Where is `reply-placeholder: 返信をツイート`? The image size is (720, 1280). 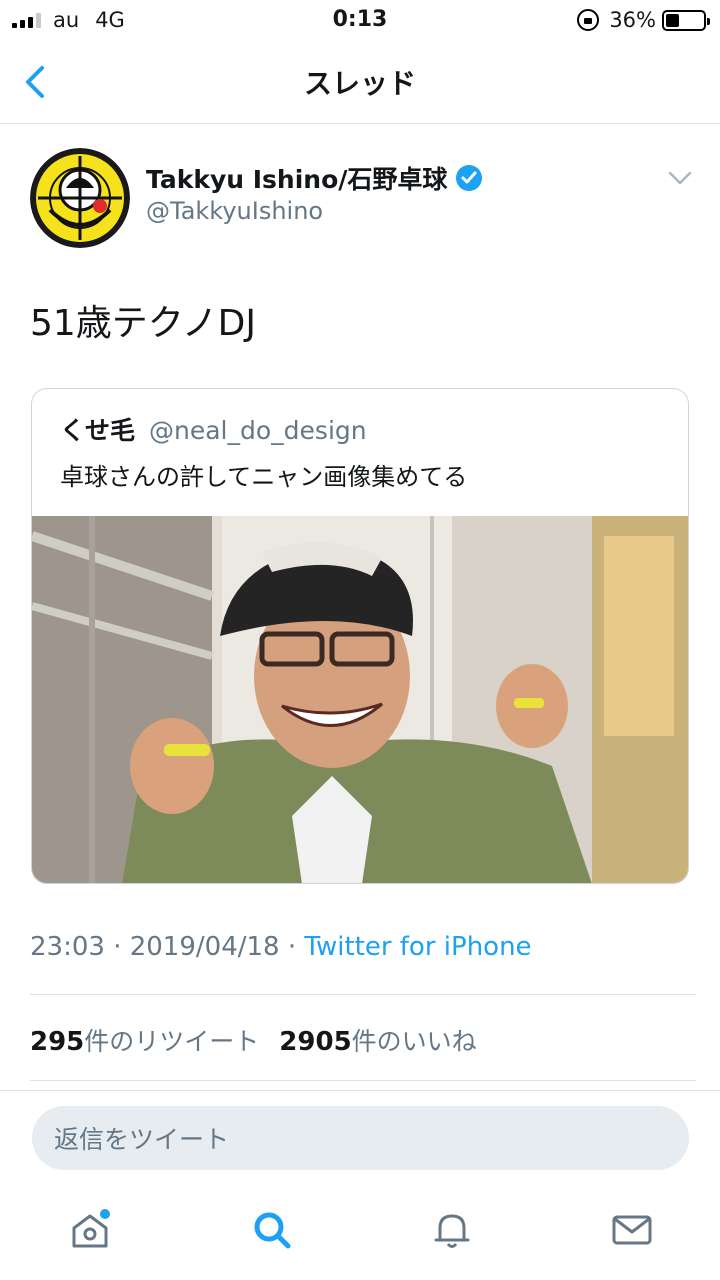
reply-placeholder: 返信をツイート is located at coordinates (142, 1139).